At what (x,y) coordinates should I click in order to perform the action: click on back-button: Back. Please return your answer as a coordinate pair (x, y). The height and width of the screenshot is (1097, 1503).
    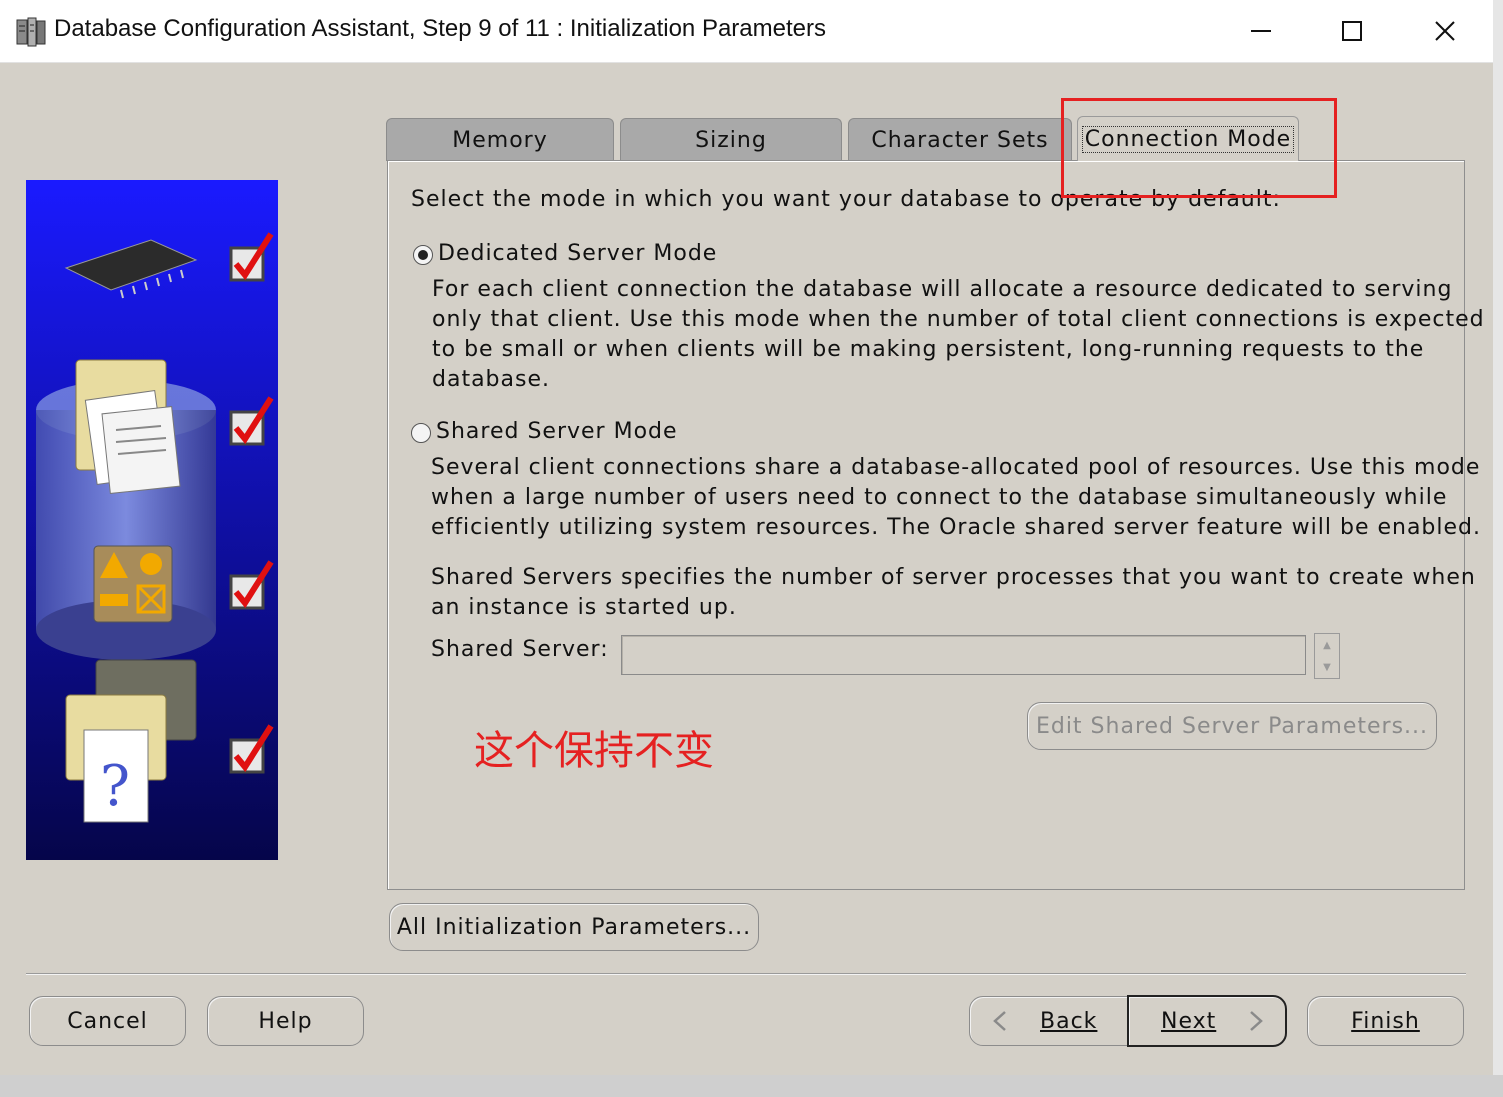
    Looking at the image, I should click on (1049, 1021).